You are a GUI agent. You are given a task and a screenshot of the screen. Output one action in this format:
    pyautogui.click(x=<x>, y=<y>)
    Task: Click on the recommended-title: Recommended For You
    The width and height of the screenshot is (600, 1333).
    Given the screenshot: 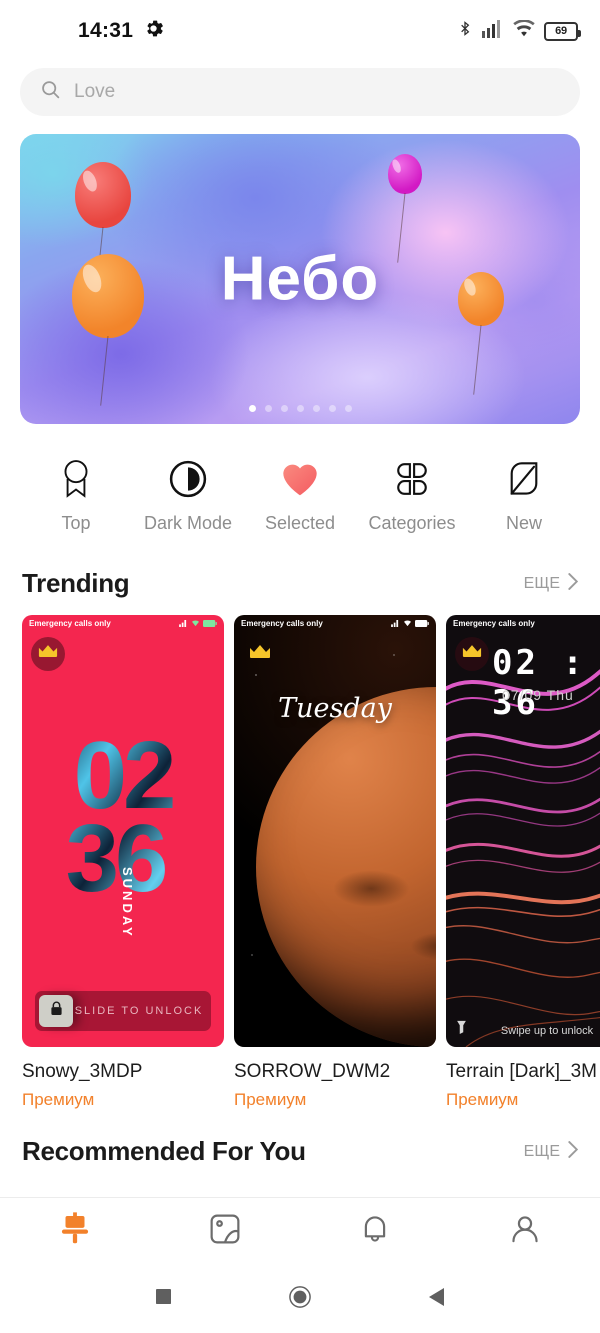 What is the action you would take?
    pyautogui.click(x=164, y=1151)
    